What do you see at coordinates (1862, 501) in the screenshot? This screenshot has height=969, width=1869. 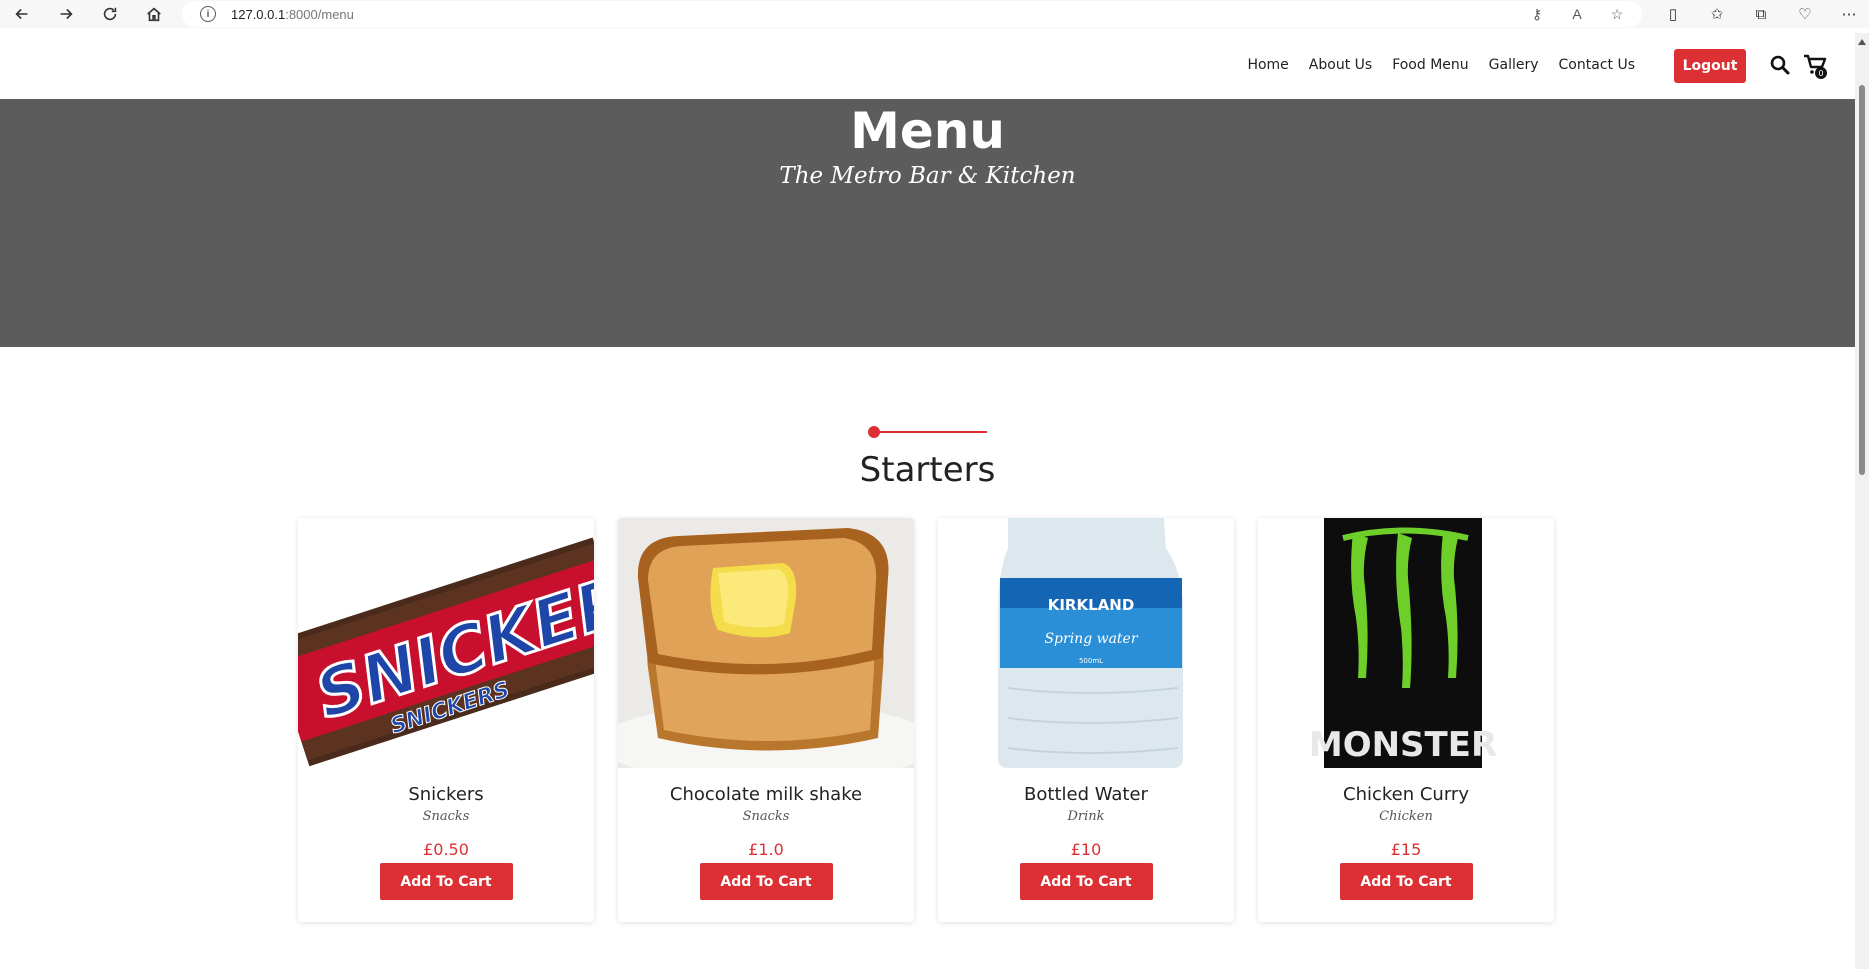 I see `page-scrollbar` at bounding box center [1862, 501].